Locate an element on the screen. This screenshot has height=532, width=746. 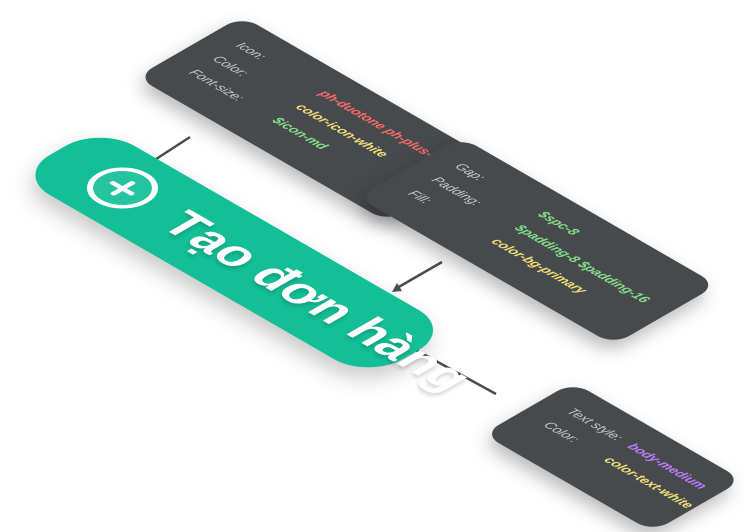
connector-layout-card is located at coordinates (419, 275).